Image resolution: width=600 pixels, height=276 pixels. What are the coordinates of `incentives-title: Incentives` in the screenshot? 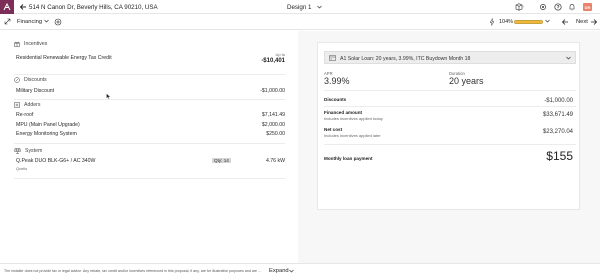 It's located at (36, 44).